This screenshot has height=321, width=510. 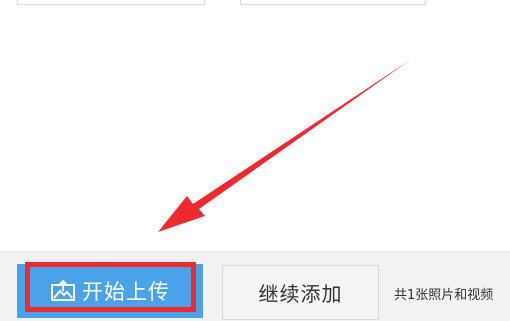 I want to click on annotation-highlight-box, so click(x=110, y=287).